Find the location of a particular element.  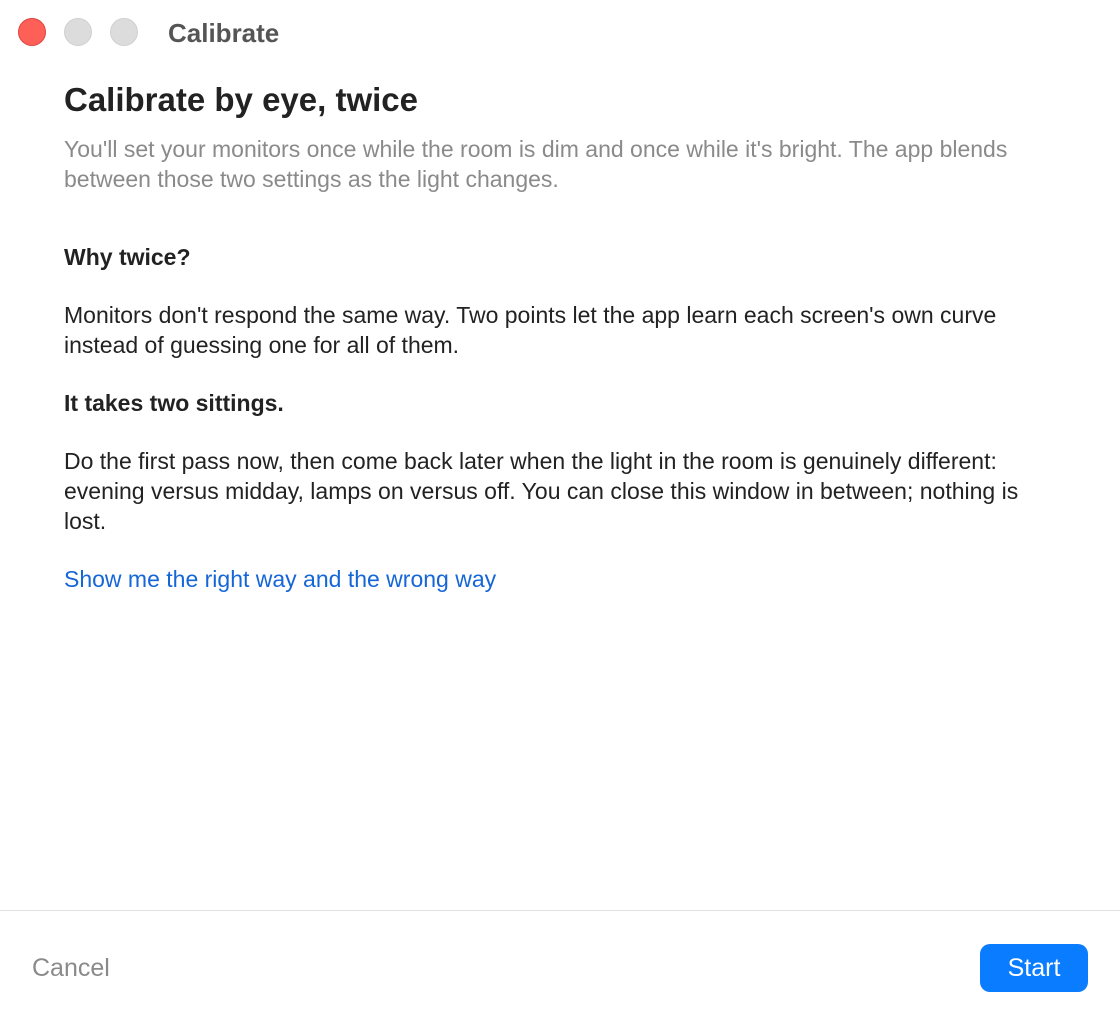

zoom-window-icon is located at coordinates (124, 32).